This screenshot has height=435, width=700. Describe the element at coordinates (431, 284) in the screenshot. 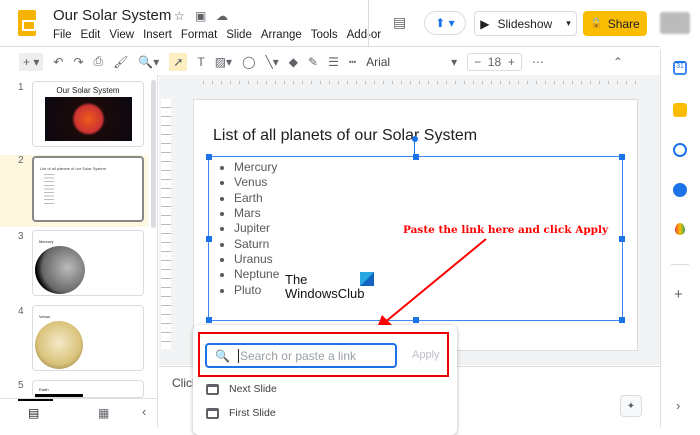

I see `annotation-arrow` at that location.